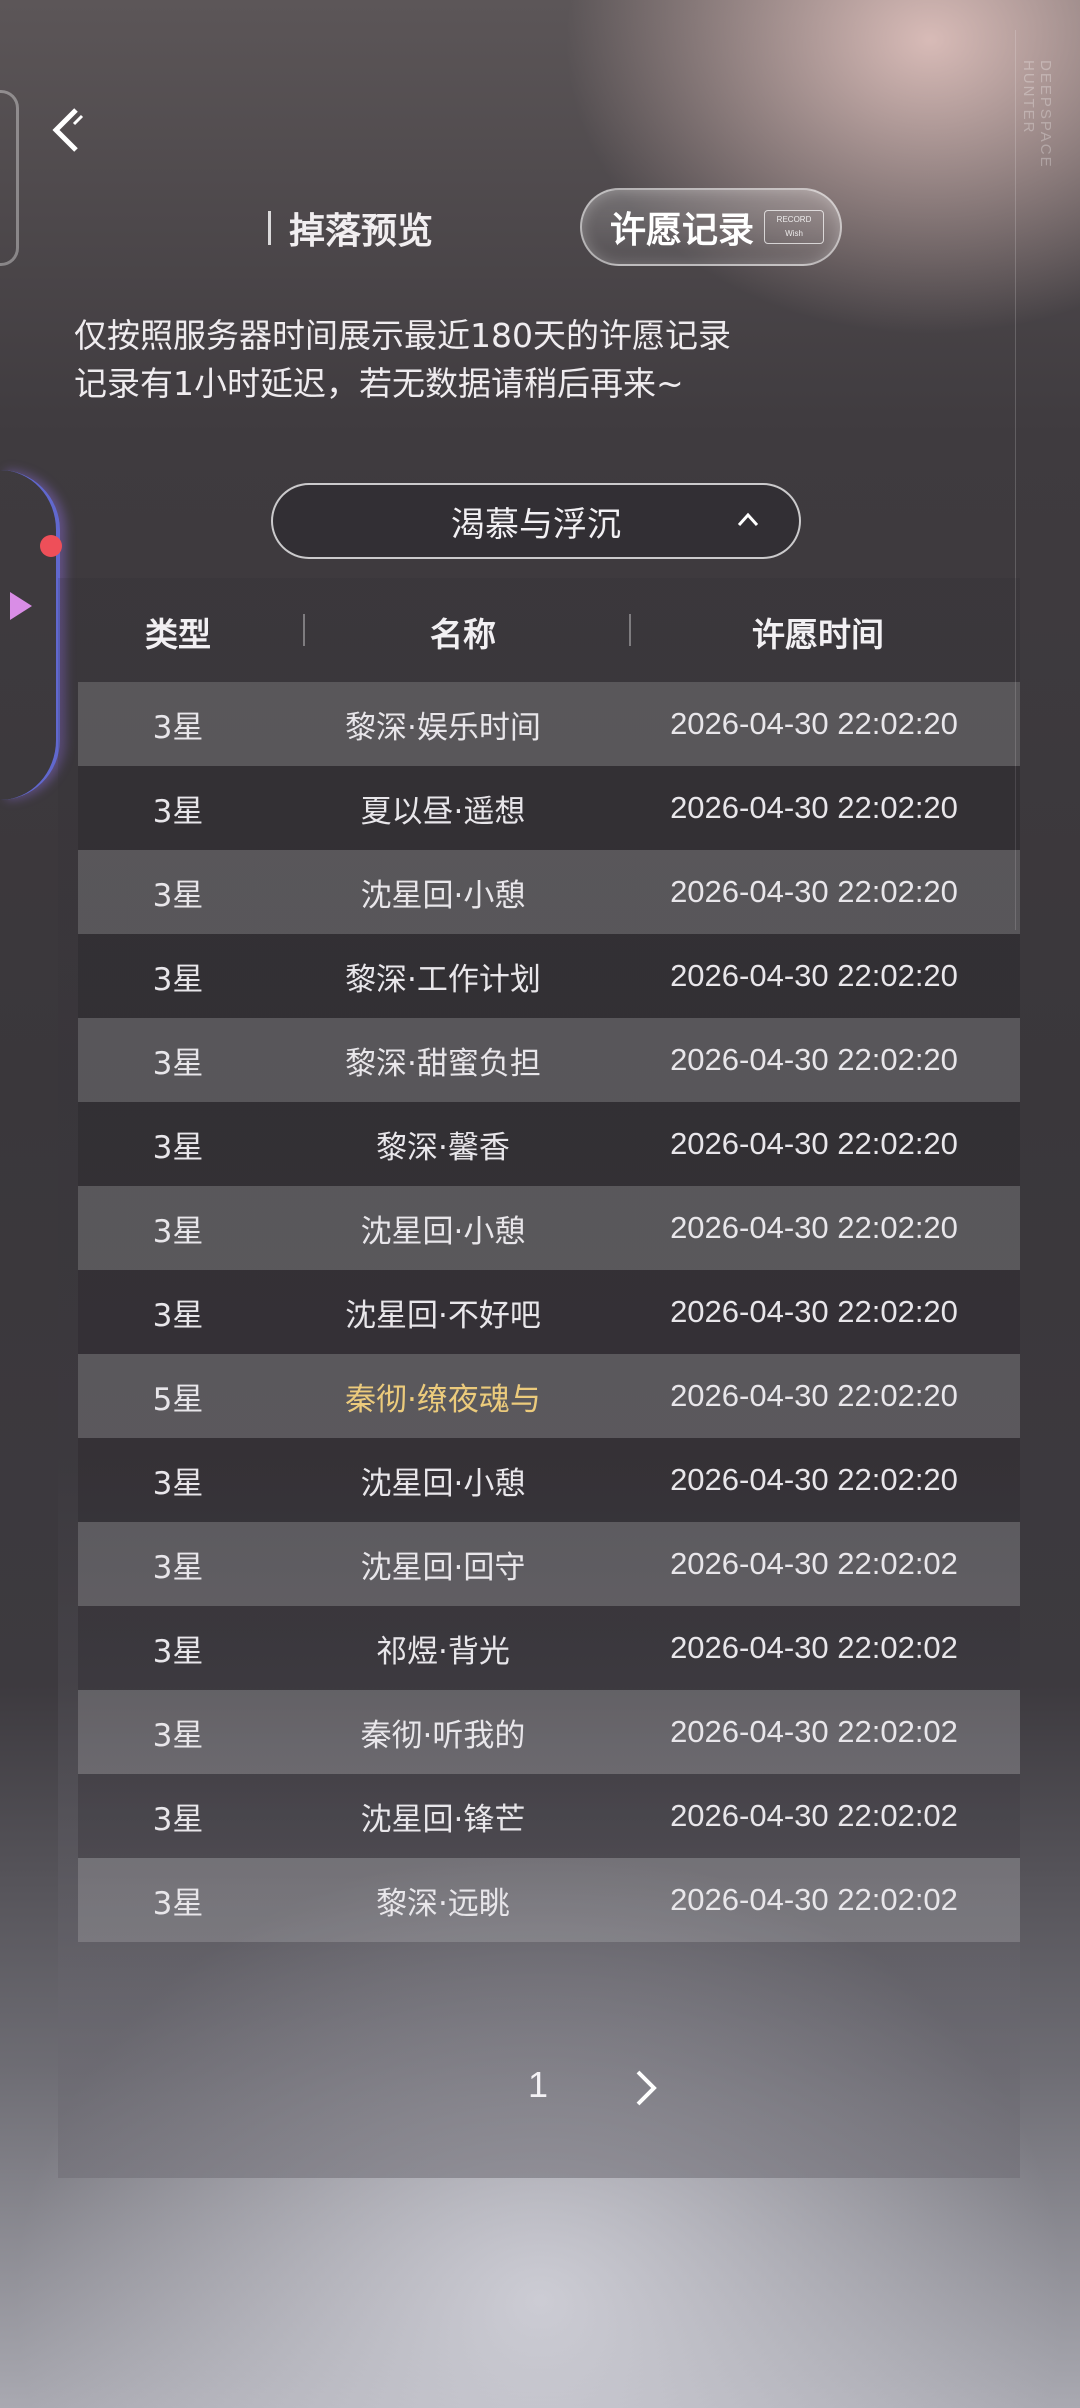  I want to click on pagination: 1, so click(539, 2088).